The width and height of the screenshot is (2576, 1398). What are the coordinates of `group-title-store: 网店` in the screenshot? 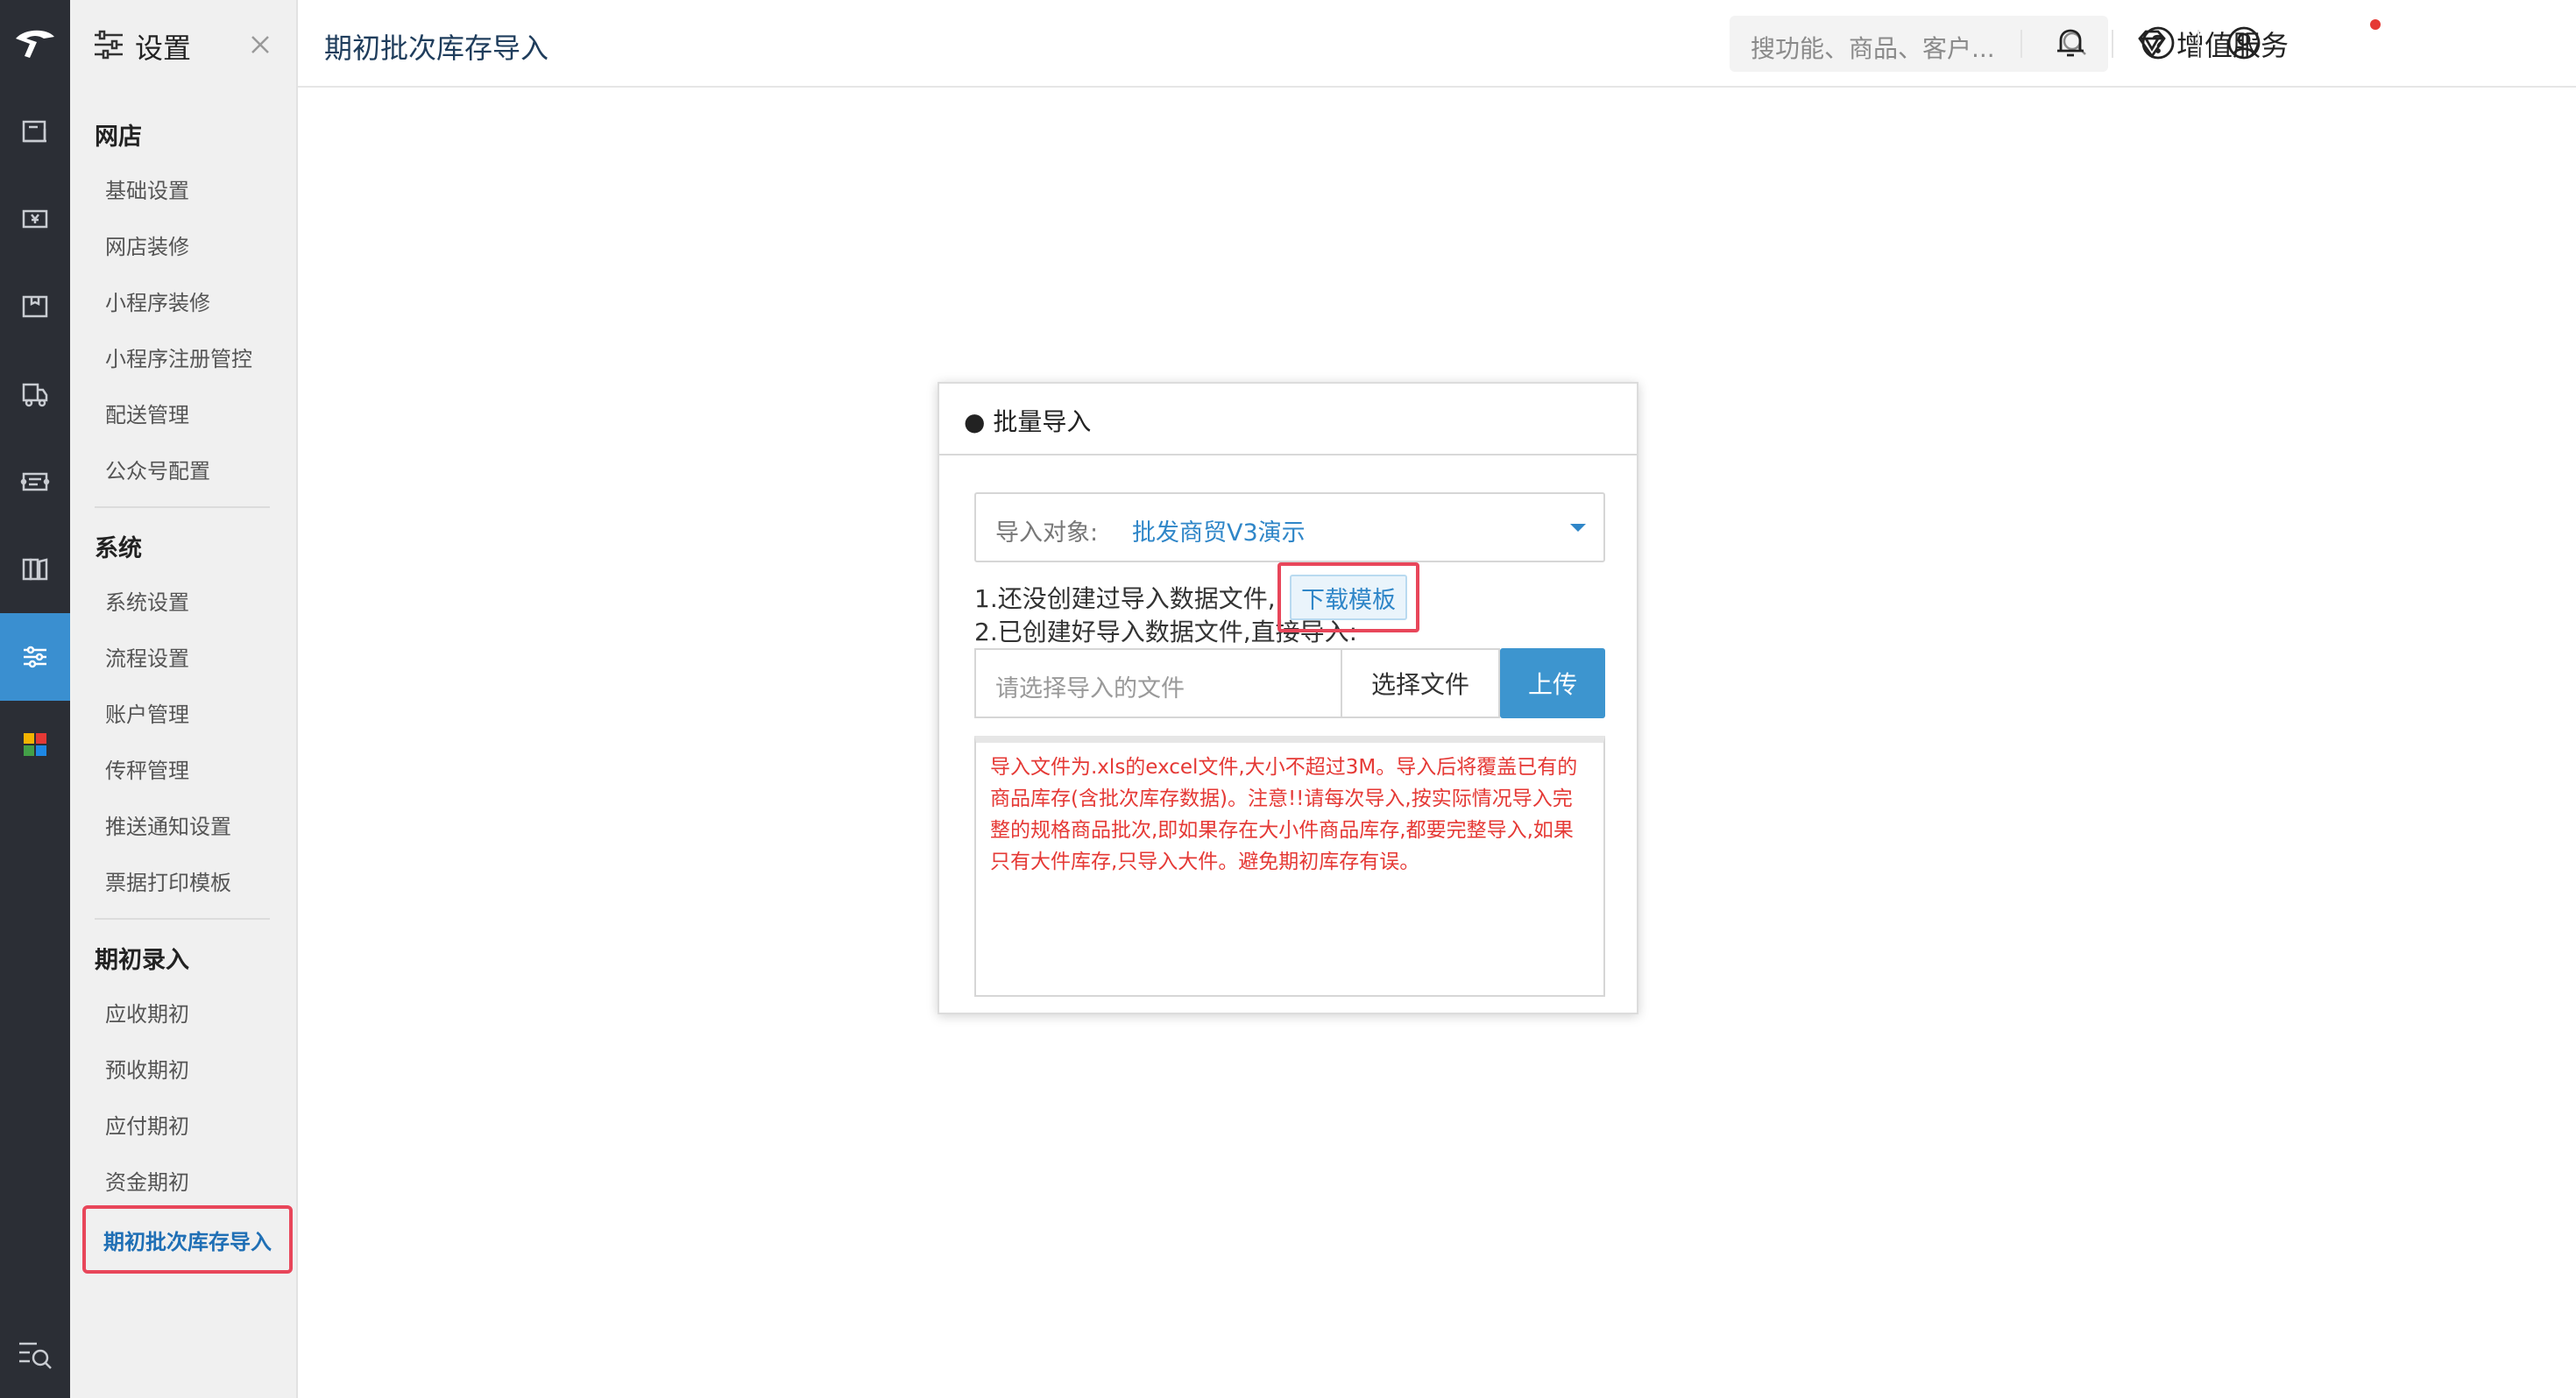 It's located at (118, 137).